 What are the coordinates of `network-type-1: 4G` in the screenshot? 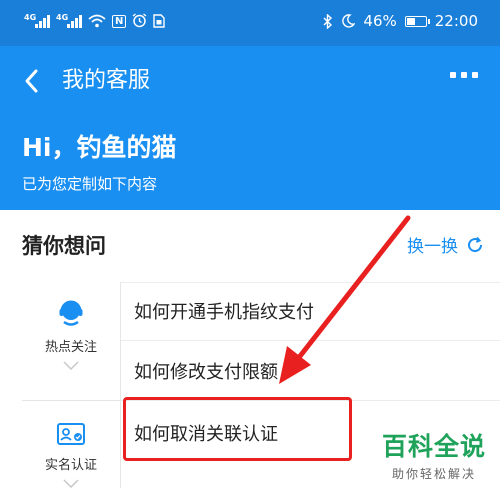 It's located at (30, 17).